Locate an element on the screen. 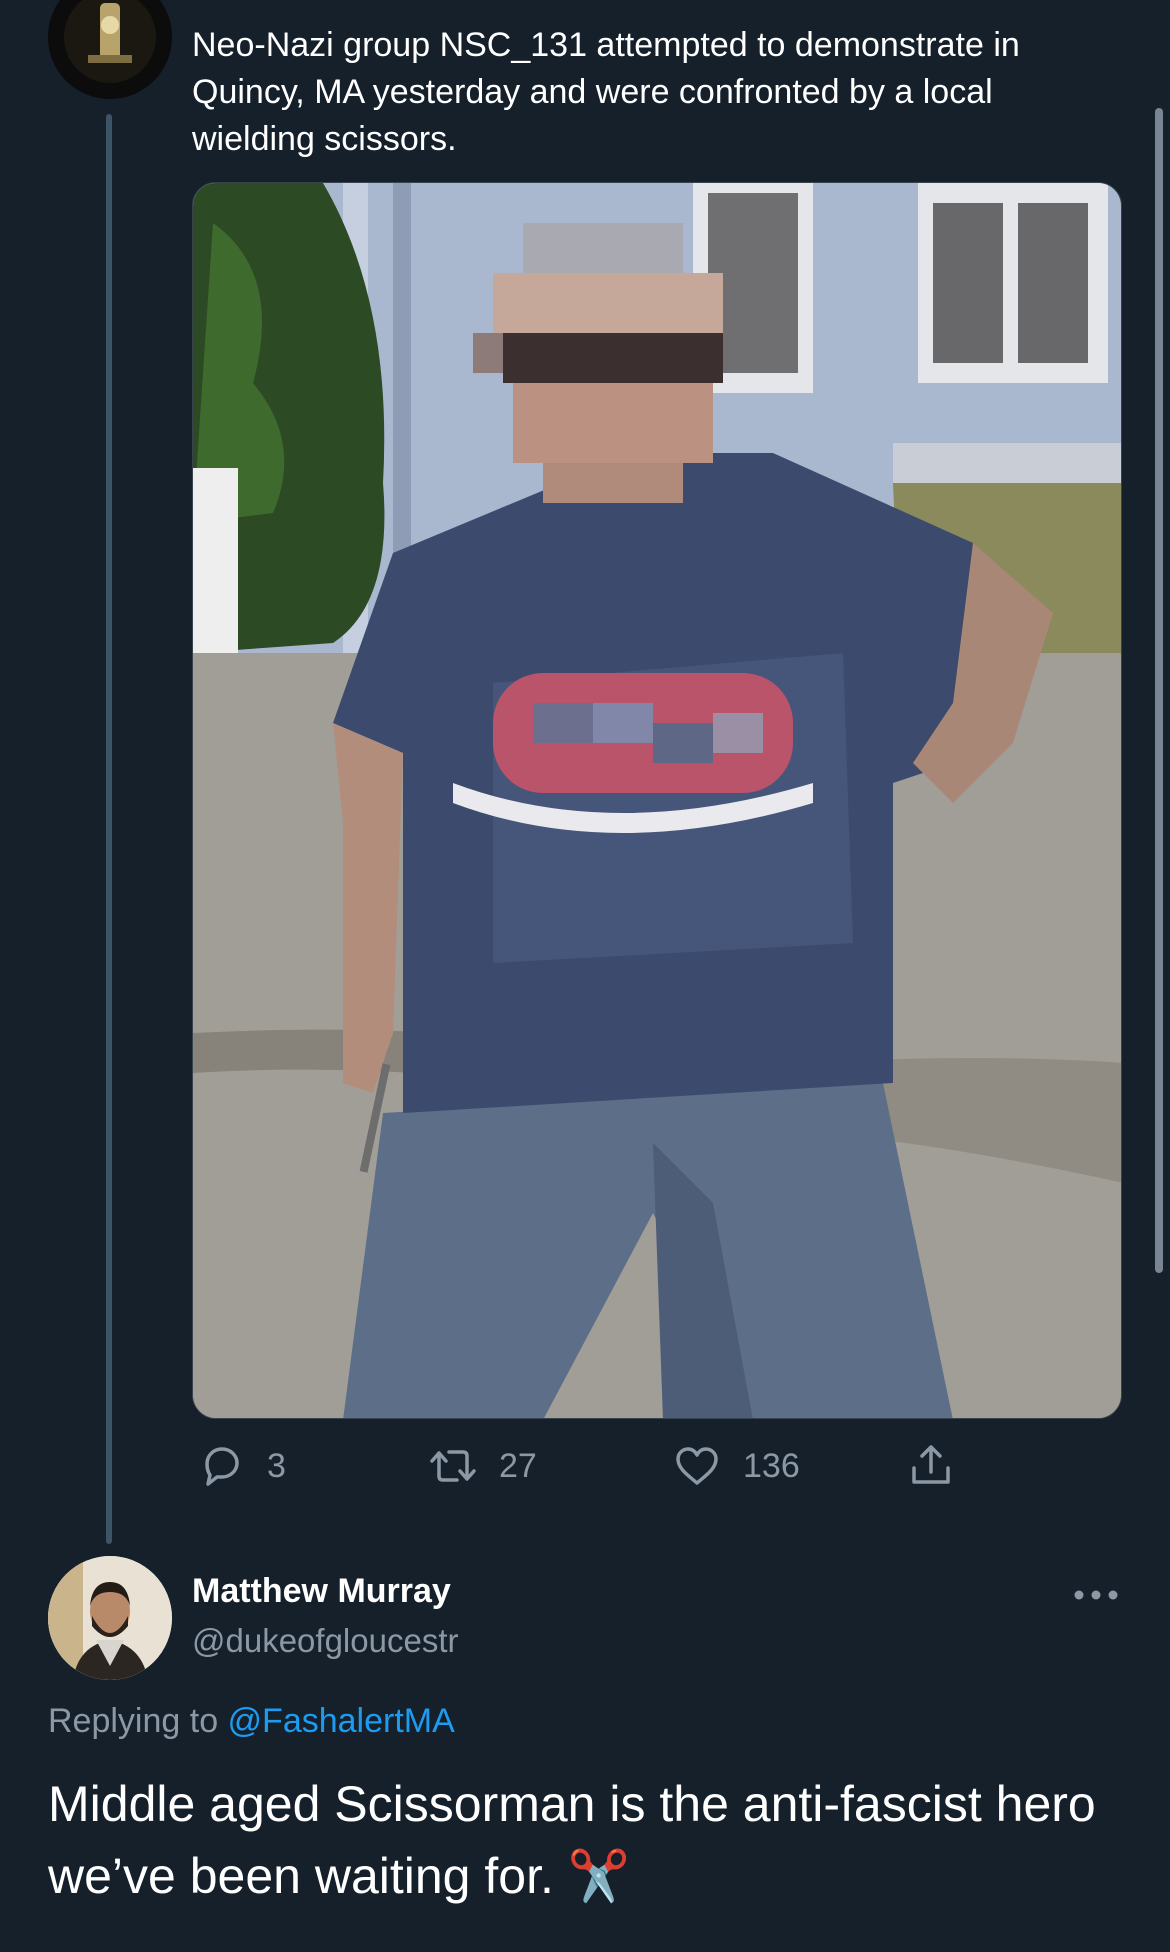 Image resolution: width=1170 pixels, height=1952 pixels. reply-author-avatar-image is located at coordinates (110, 1618).